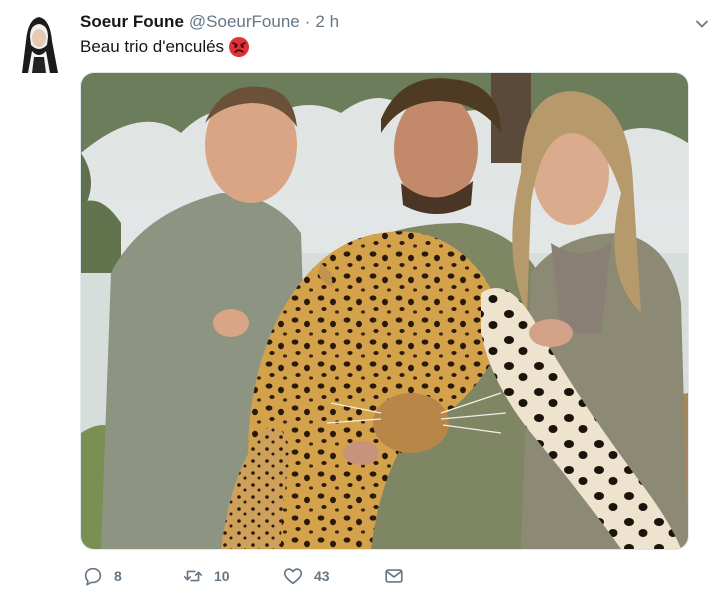 This screenshot has width=726, height=596. I want to click on envelope-icon, so click(394, 576).